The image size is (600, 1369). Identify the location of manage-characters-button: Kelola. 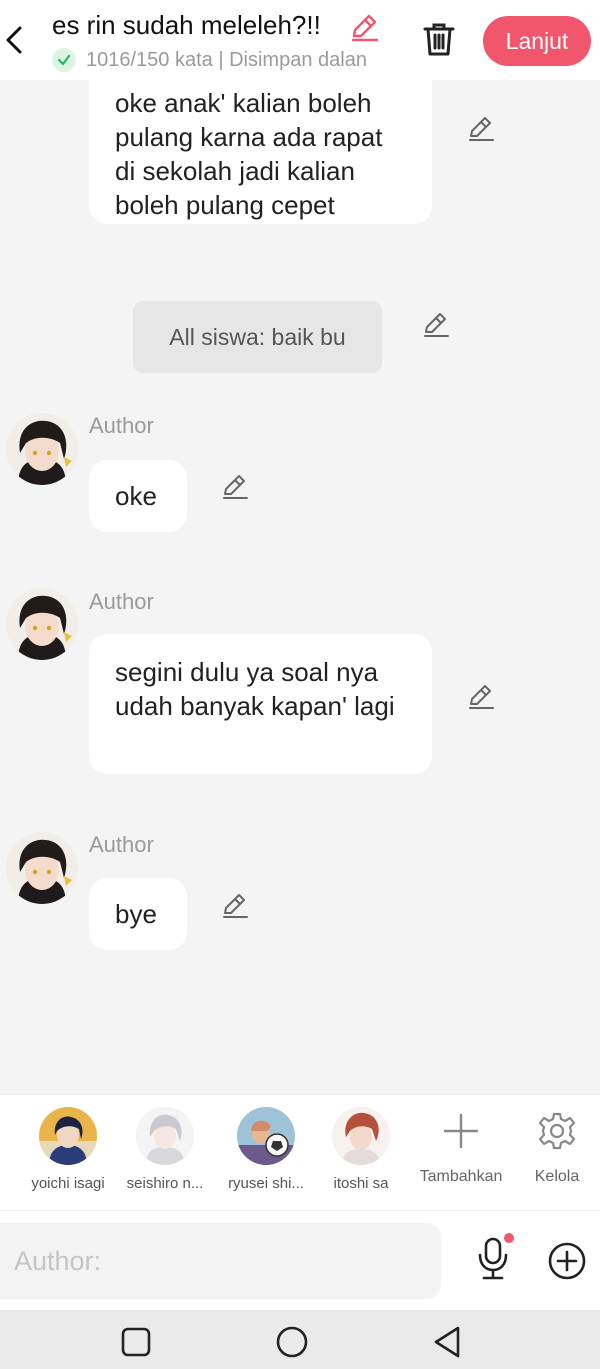
(553, 1146).